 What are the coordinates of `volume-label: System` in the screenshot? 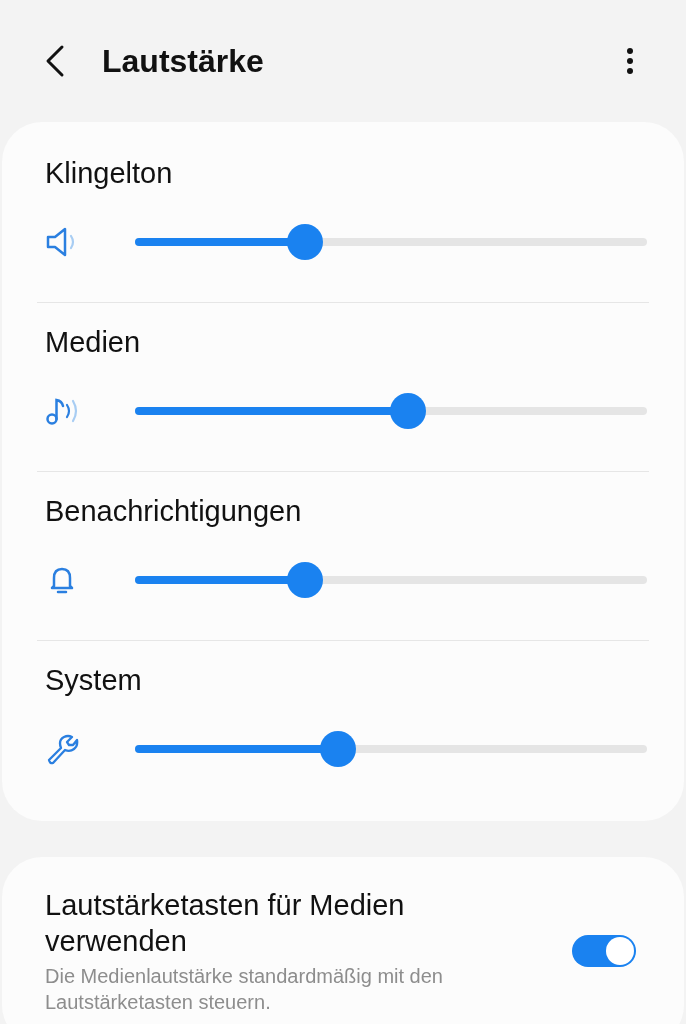 It's located at (94, 680).